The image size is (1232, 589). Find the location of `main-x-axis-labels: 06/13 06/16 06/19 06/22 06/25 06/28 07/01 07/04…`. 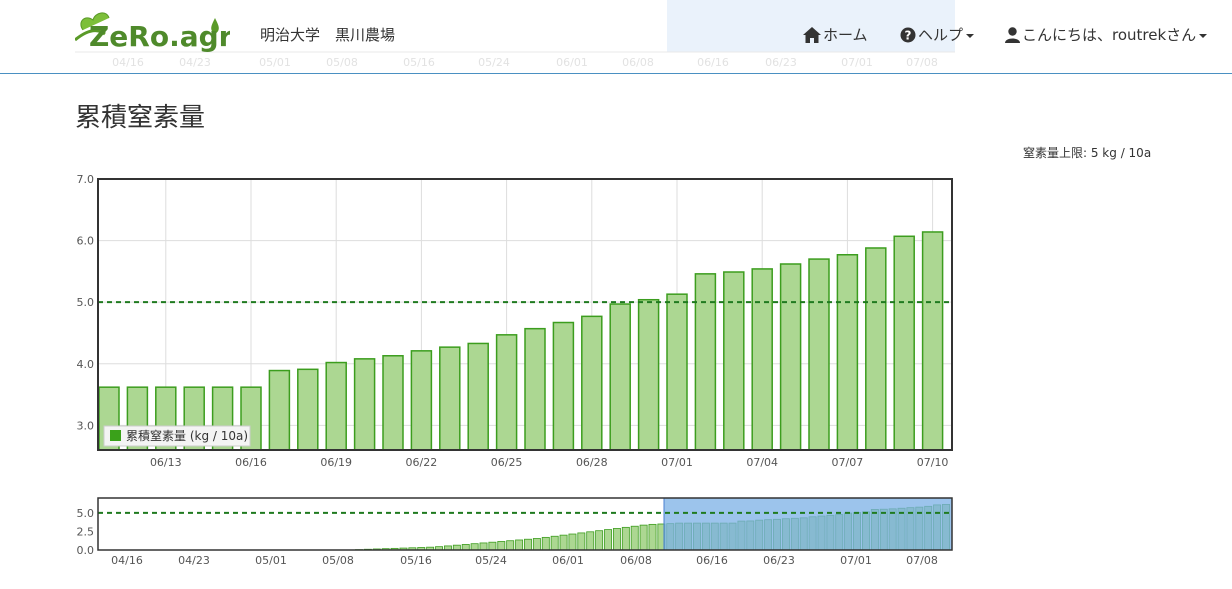

main-x-axis-labels: 06/13 06/16 06/19 06/22 06/25 06/28 07/01 07/04… is located at coordinates (549, 462).